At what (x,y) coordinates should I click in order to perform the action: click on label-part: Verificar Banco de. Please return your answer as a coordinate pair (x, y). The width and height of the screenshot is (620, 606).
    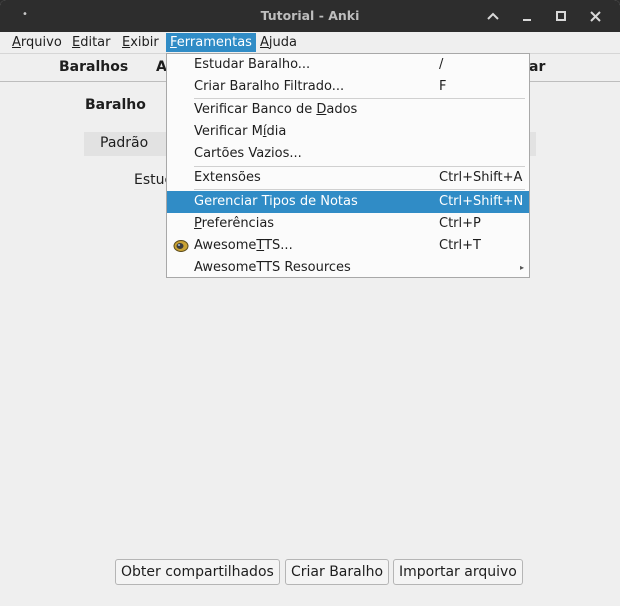
    Looking at the image, I should click on (255, 109).